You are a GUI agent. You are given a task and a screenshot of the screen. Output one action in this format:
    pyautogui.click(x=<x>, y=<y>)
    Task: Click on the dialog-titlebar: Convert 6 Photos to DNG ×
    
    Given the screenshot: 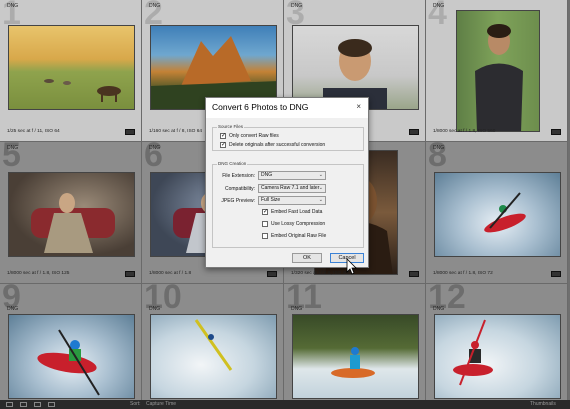 What is the action you would take?
    pyautogui.click(x=287, y=108)
    